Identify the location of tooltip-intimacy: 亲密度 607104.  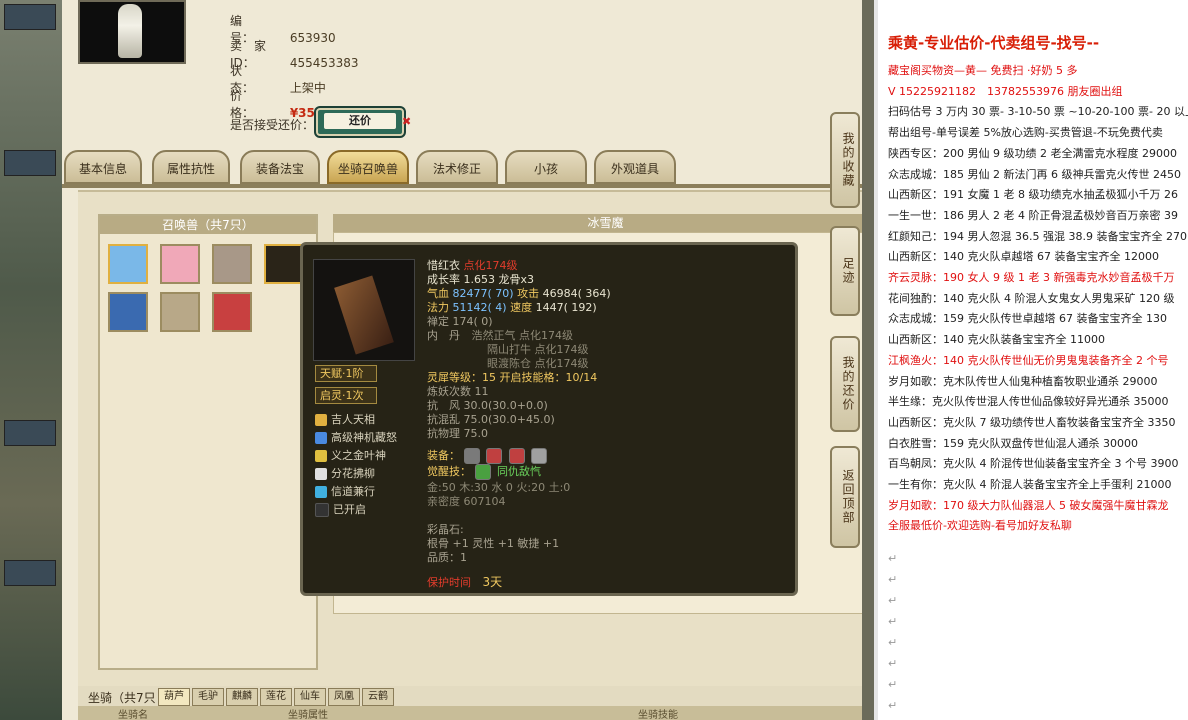
(466, 501).